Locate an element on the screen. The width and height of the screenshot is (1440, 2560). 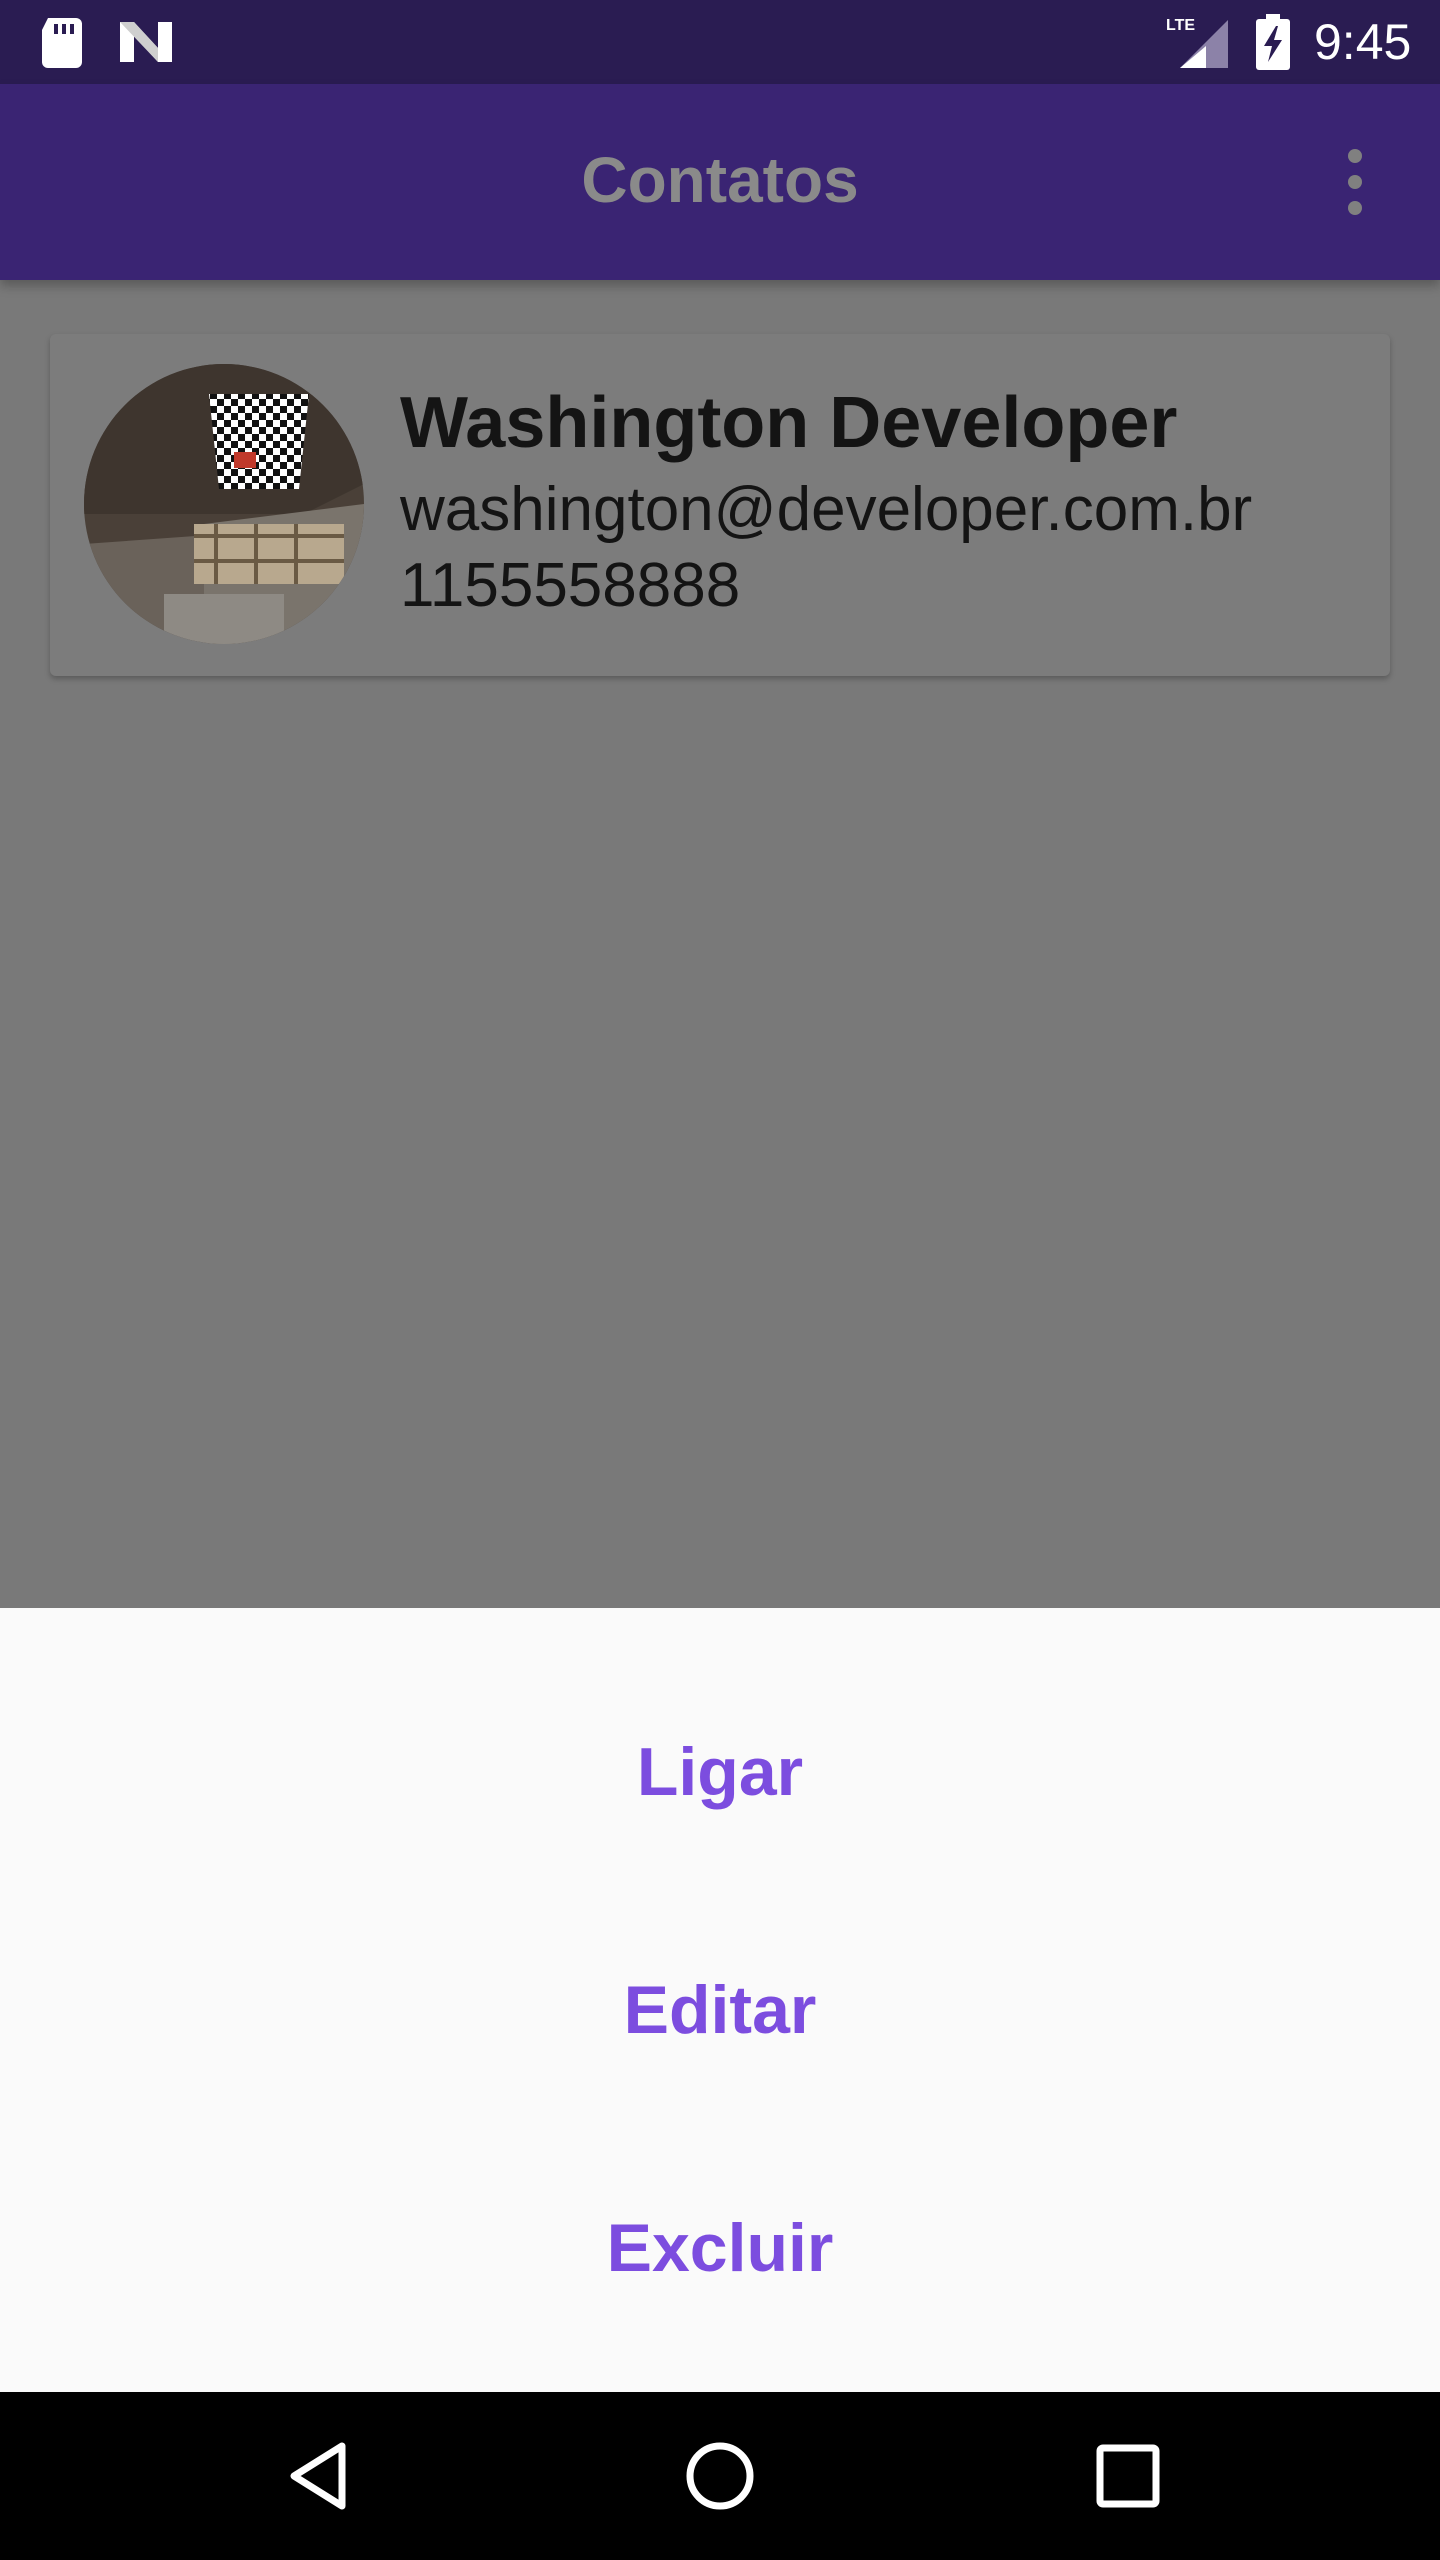
n-notification-icon is located at coordinates (146, 42).